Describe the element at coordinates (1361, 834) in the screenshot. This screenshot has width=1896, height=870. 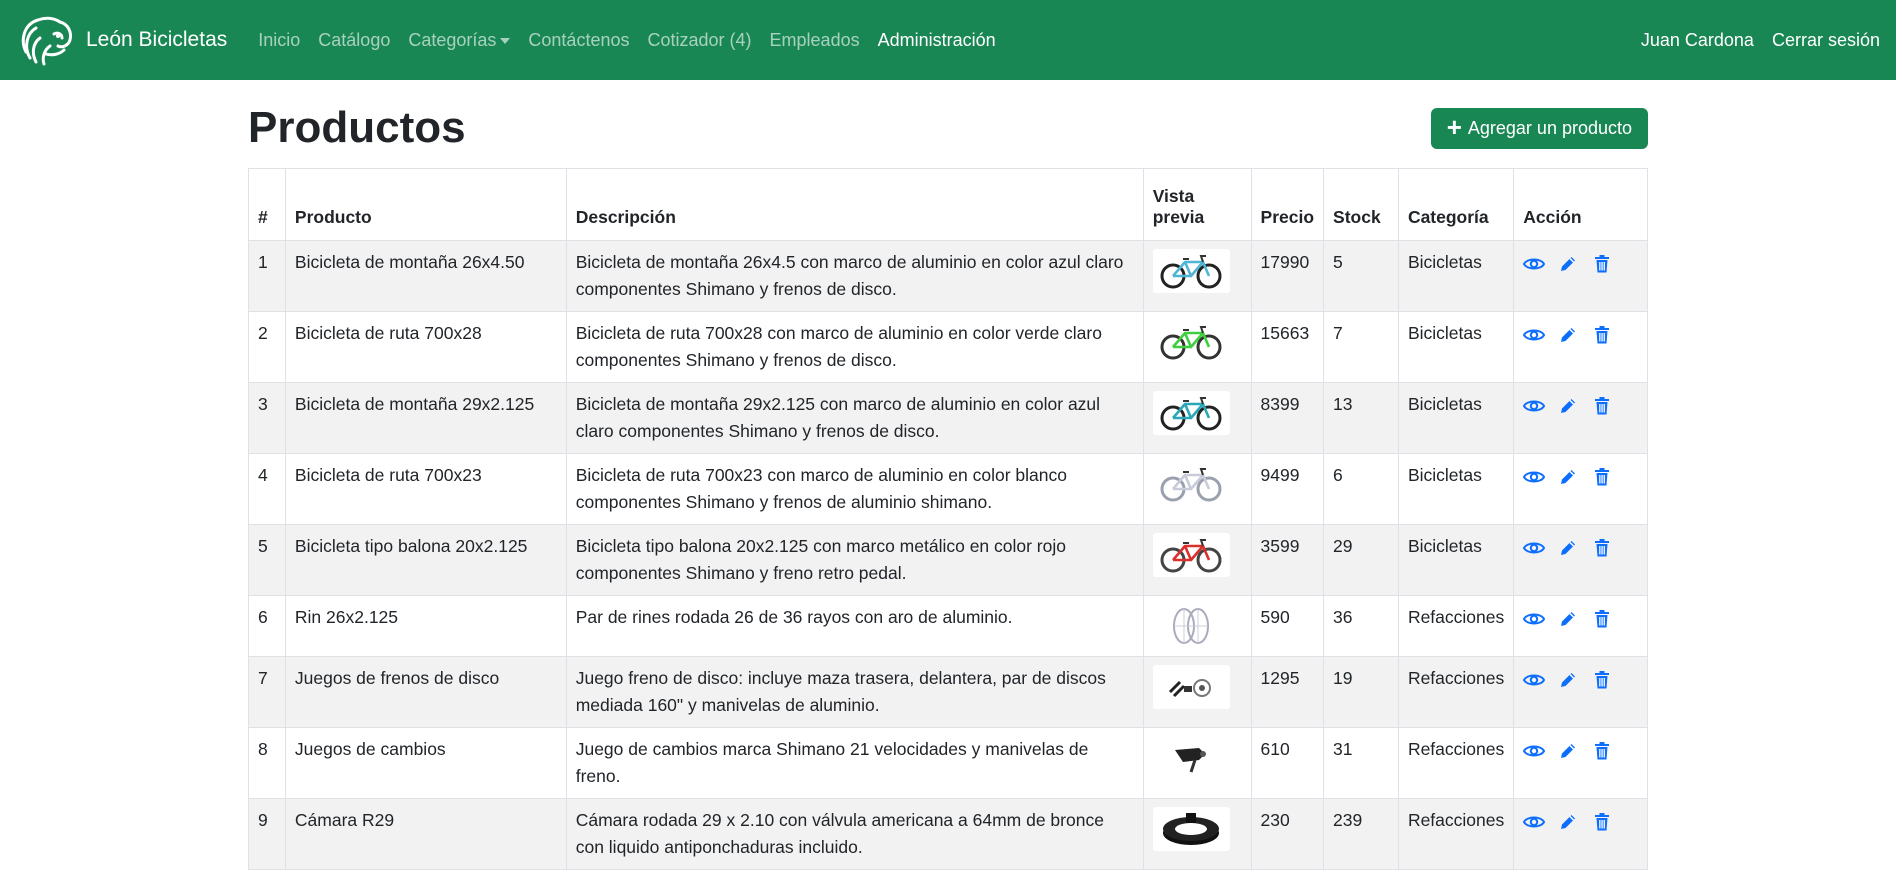
I see `cell-stock: 239` at that location.